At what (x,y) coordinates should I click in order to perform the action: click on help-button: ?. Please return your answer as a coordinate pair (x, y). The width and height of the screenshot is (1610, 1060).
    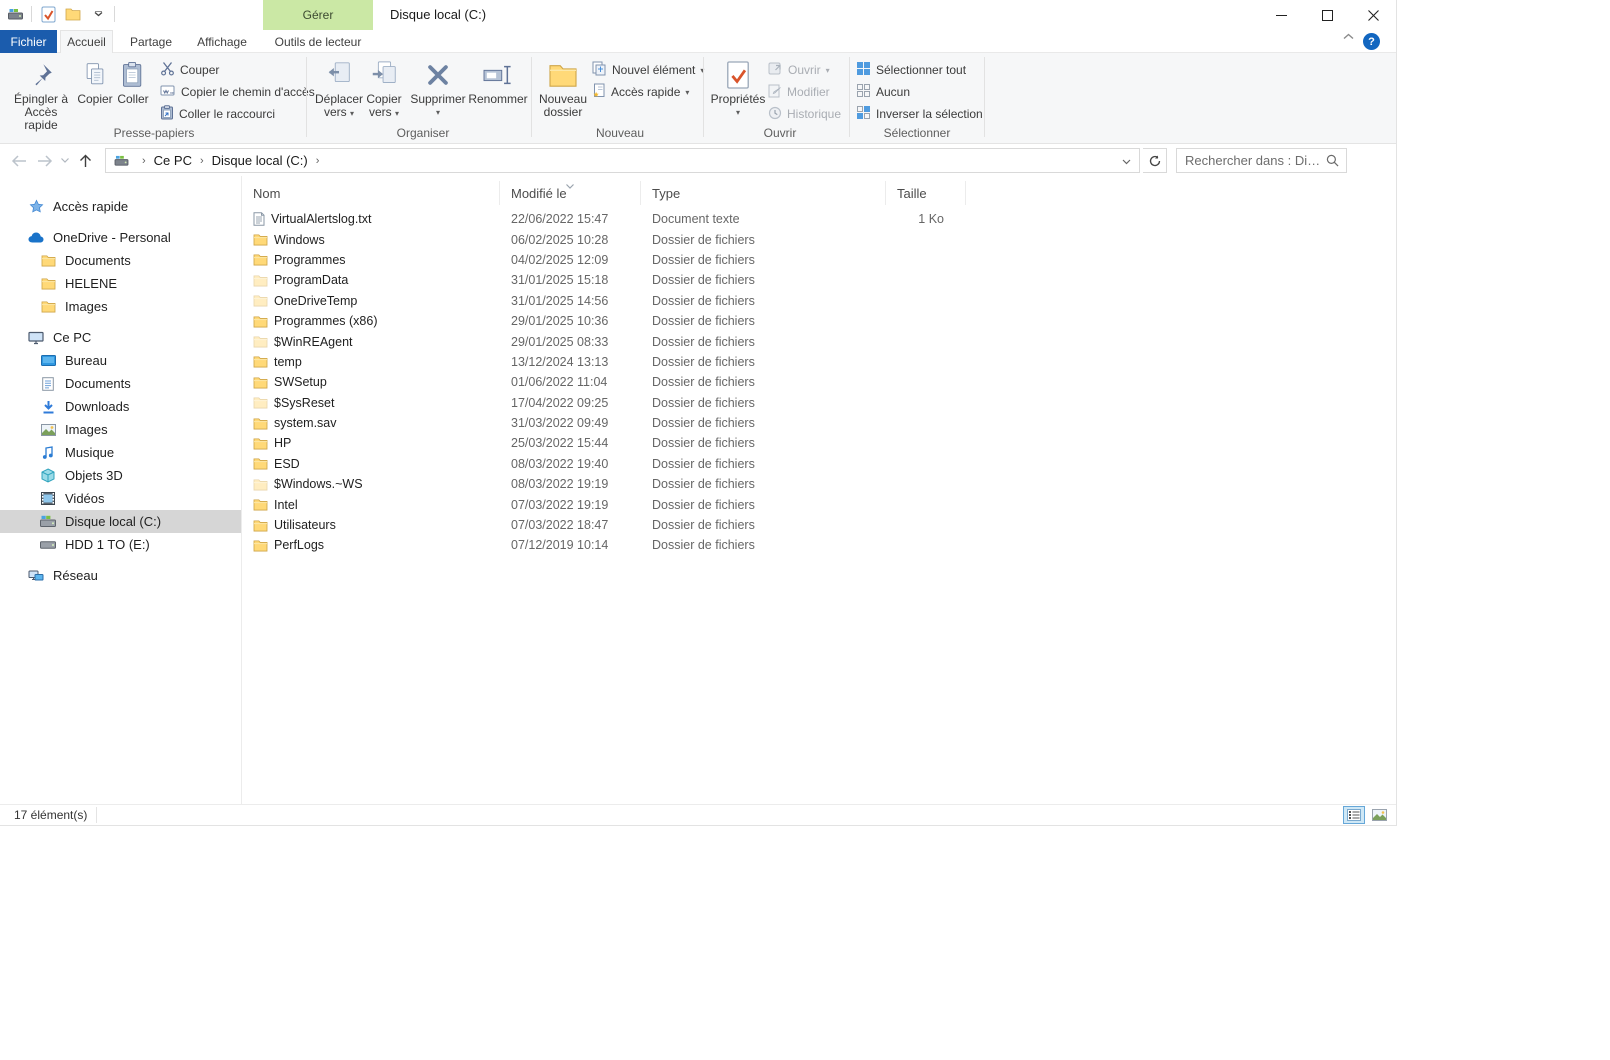
    Looking at the image, I should click on (1371, 41).